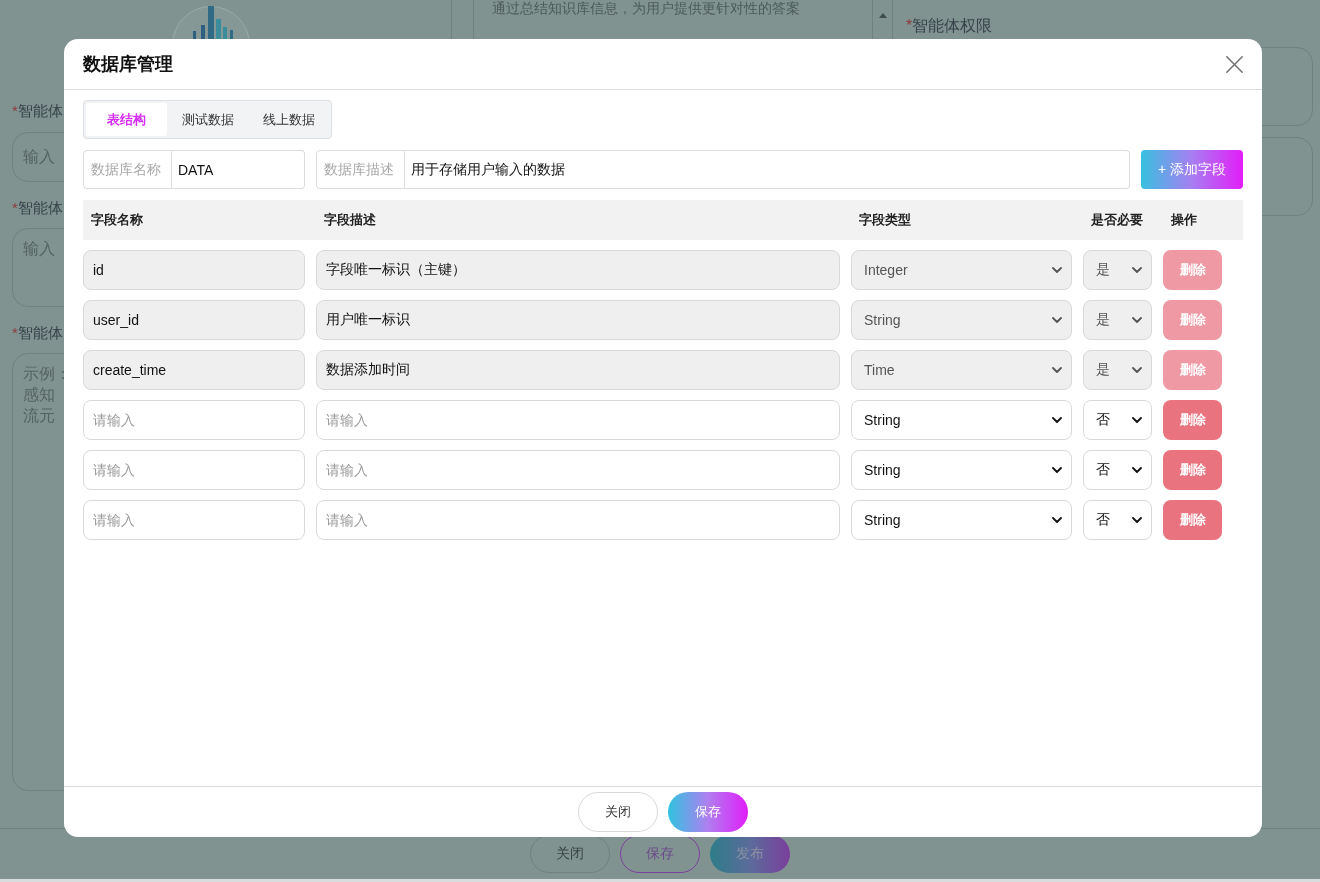  Describe the element at coordinates (618, 812) in the screenshot. I see `close-button: 关闭` at that location.